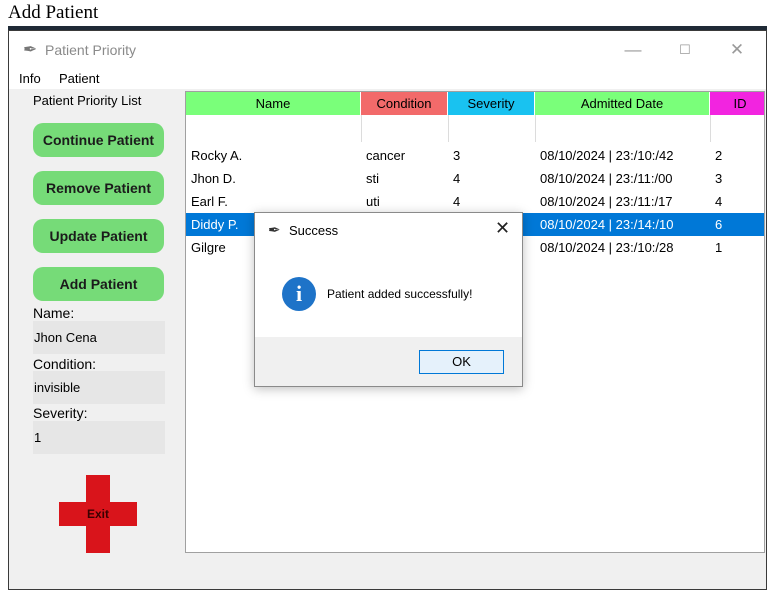  Describe the element at coordinates (99, 387) in the screenshot. I see `condition-field: invisible` at that location.